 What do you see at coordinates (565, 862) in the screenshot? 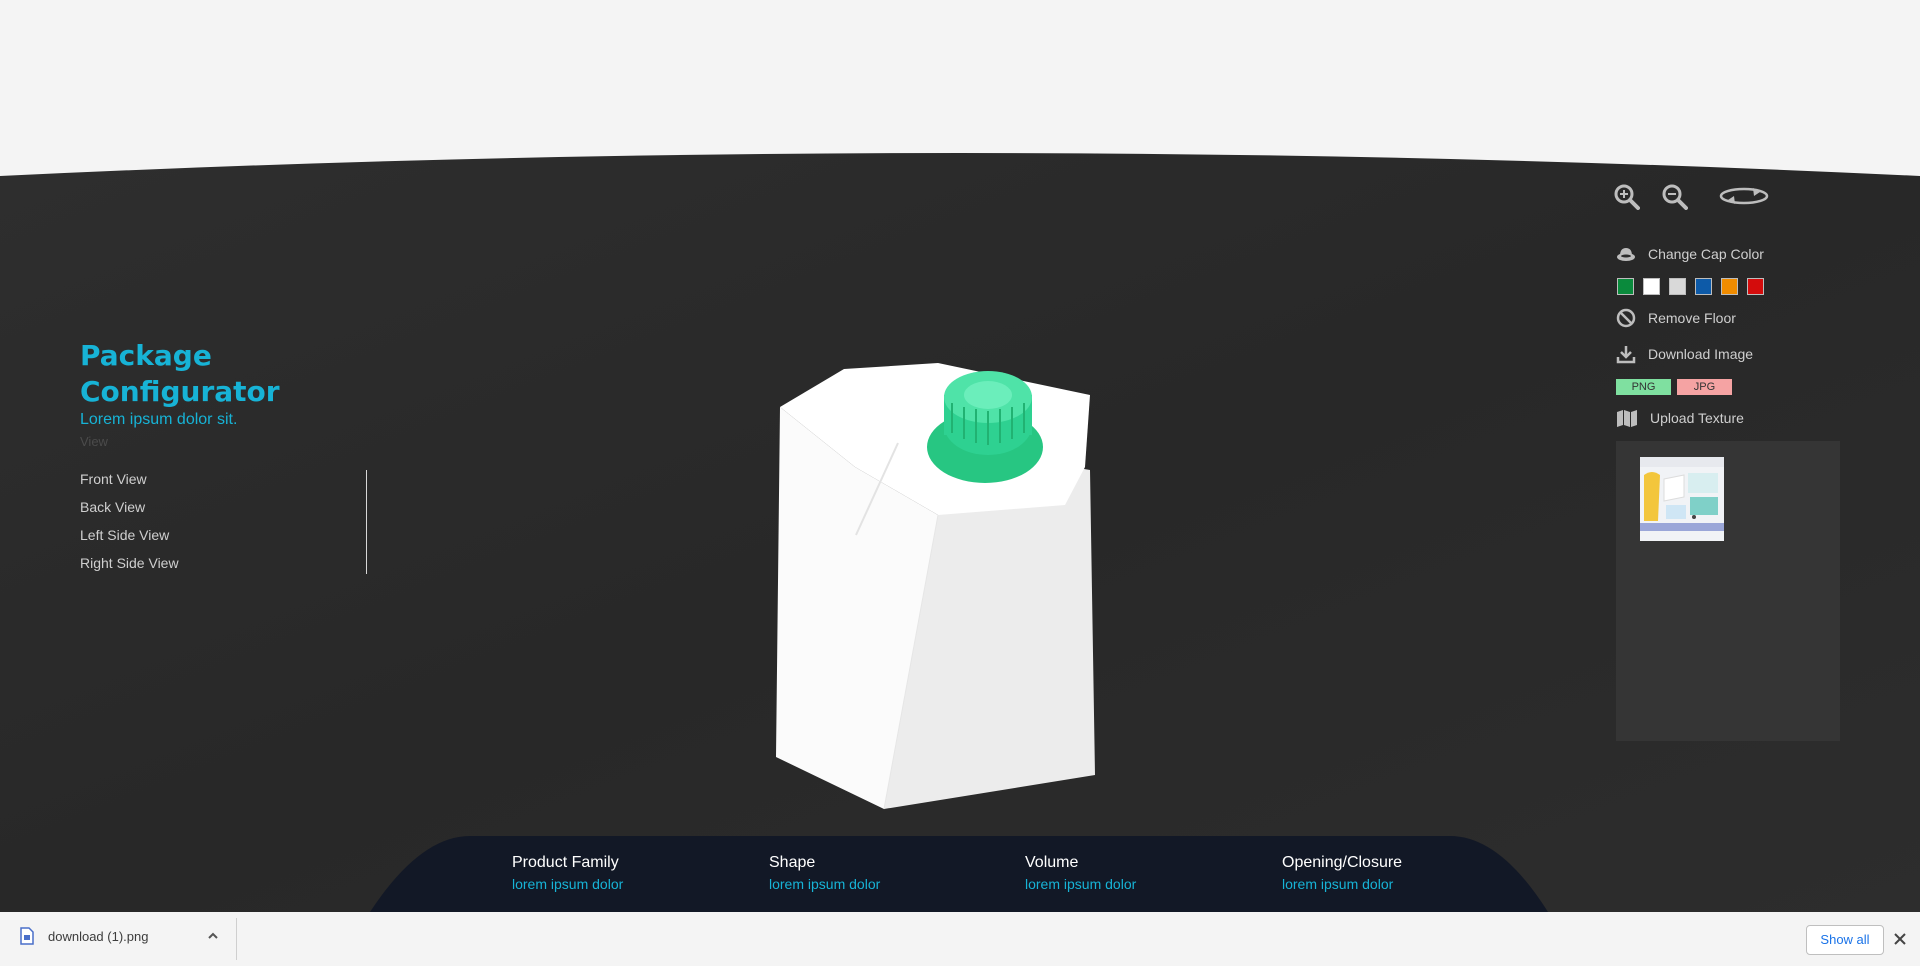
I see `info-product-family-label: Product Family` at bounding box center [565, 862].